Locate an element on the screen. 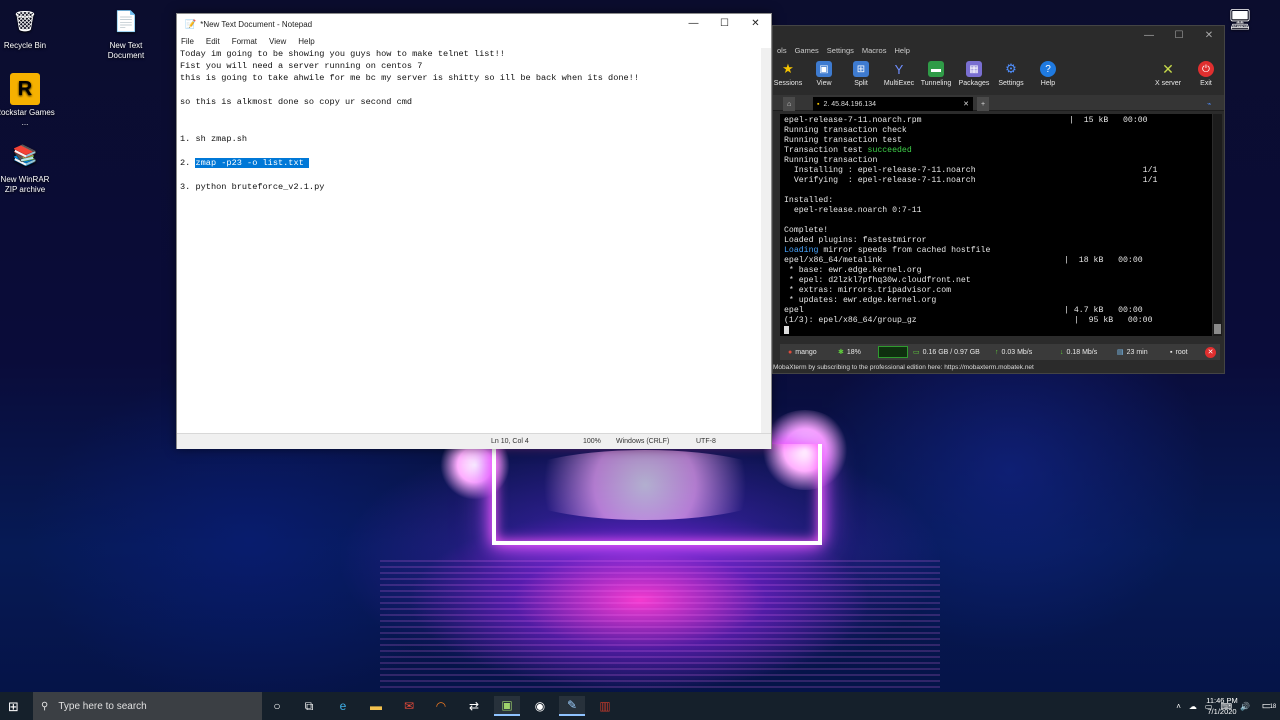  search-box: ⚲ Type here to search is located at coordinates (147, 706).